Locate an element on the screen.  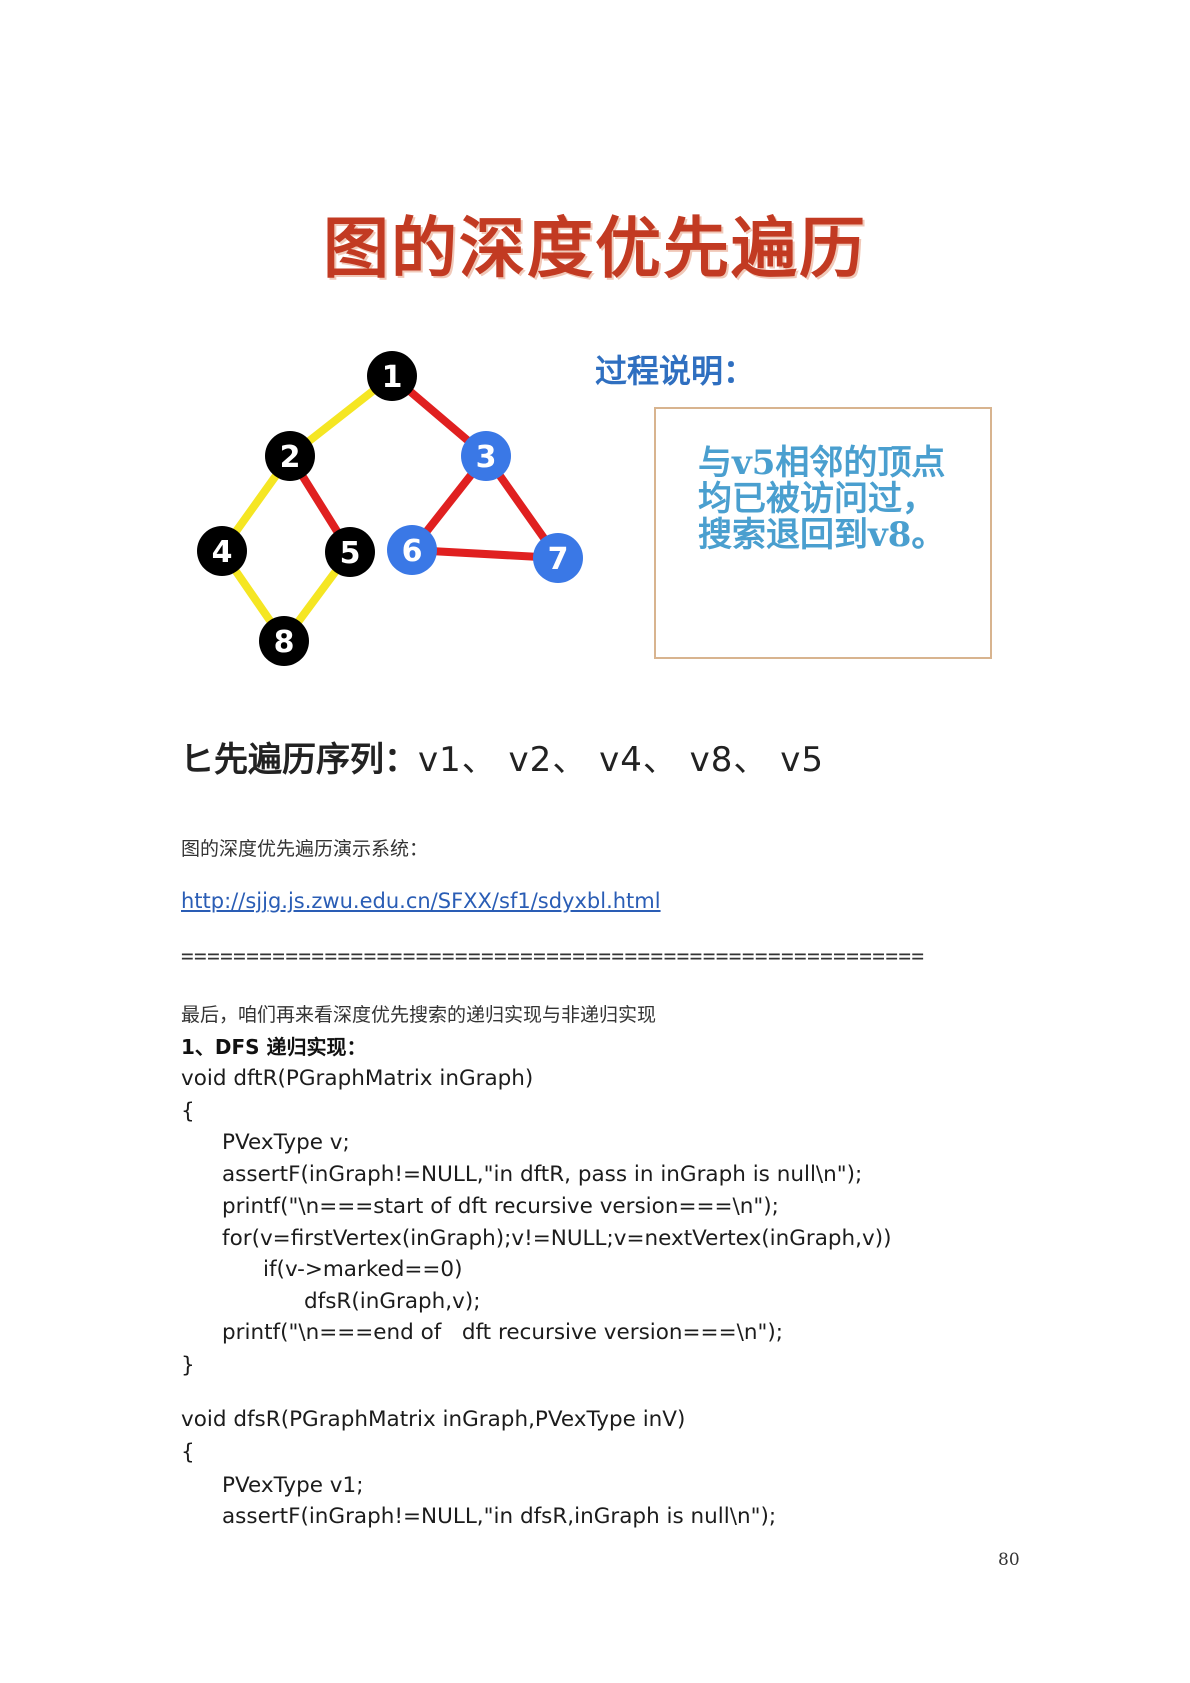
code-line: if(v->marked==0) is located at coordinates (322, 1269).